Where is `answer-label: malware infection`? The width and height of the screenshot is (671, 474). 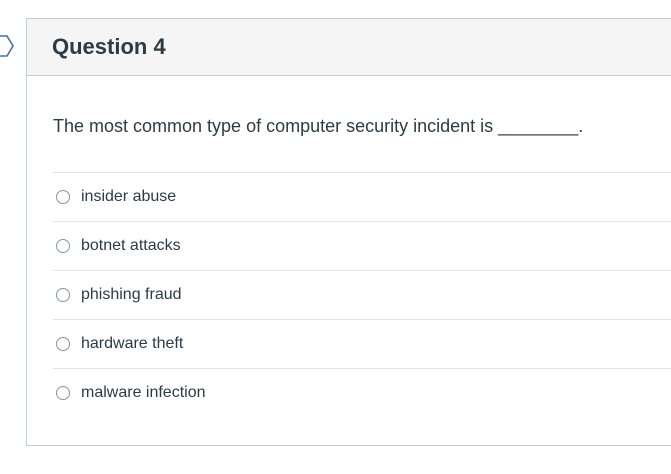
answer-label: malware infection is located at coordinates (143, 393).